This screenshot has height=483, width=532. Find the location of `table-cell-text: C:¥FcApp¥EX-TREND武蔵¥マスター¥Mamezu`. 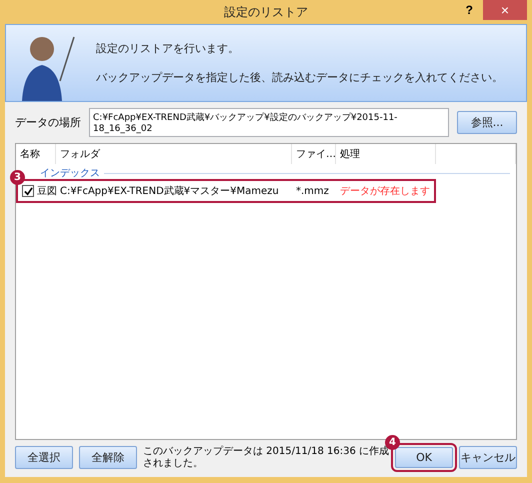

table-cell-text: C:¥FcApp¥EX-TREND武蔵¥マスター¥Mamezu is located at coordinates (170, 191).